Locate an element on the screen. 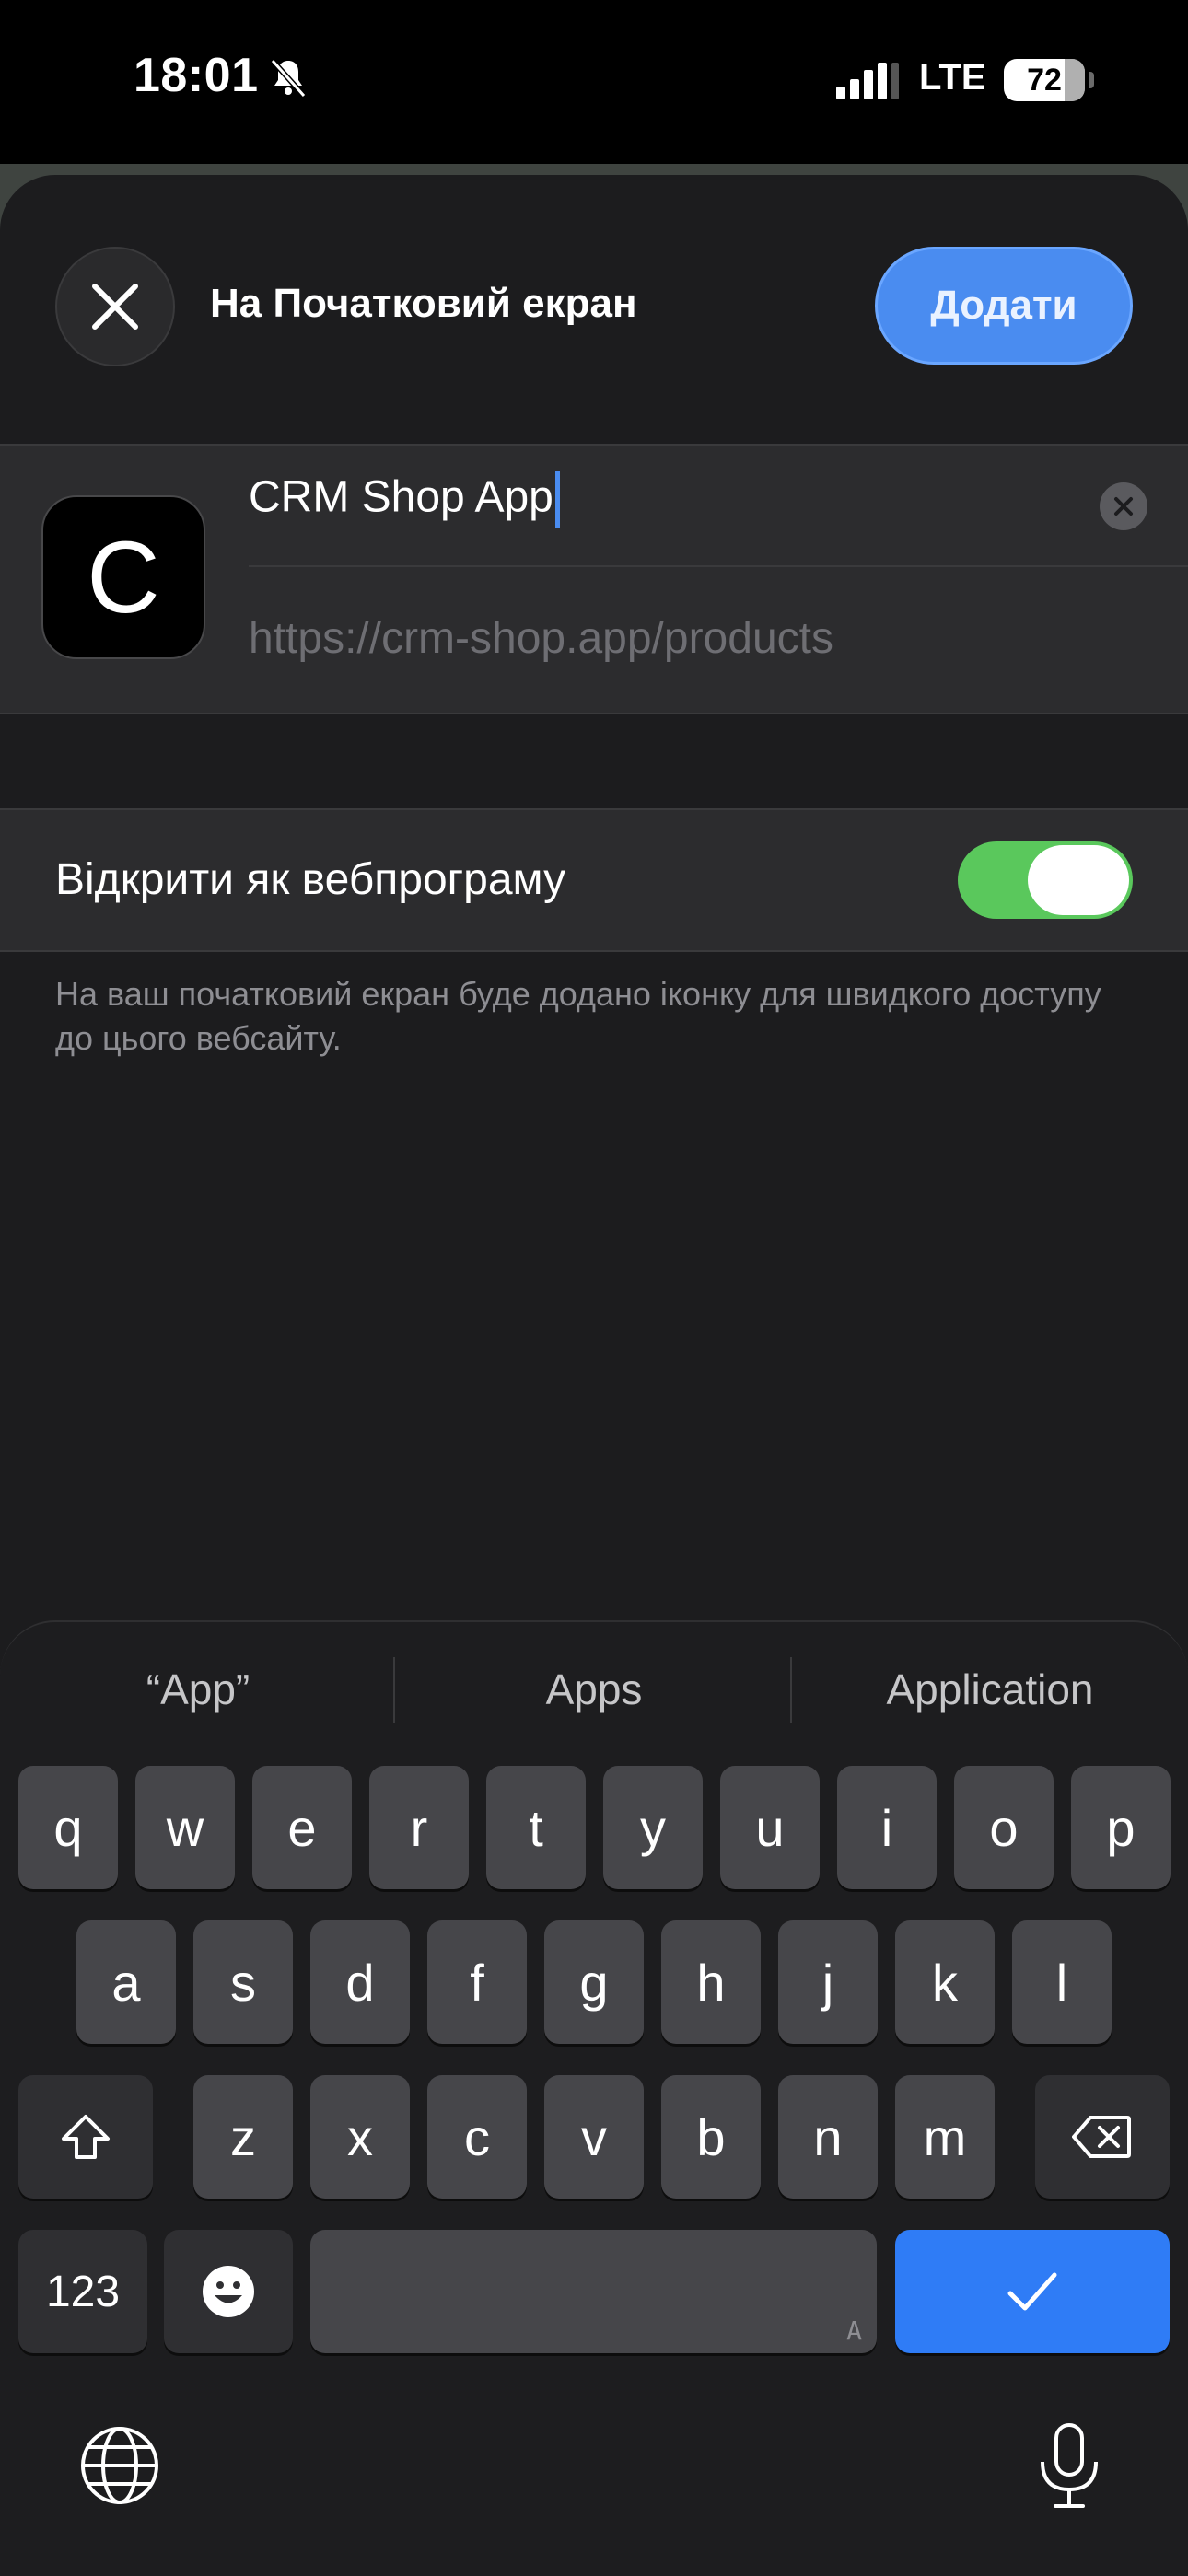  shift-icon is located at coordinates (86, 2137).